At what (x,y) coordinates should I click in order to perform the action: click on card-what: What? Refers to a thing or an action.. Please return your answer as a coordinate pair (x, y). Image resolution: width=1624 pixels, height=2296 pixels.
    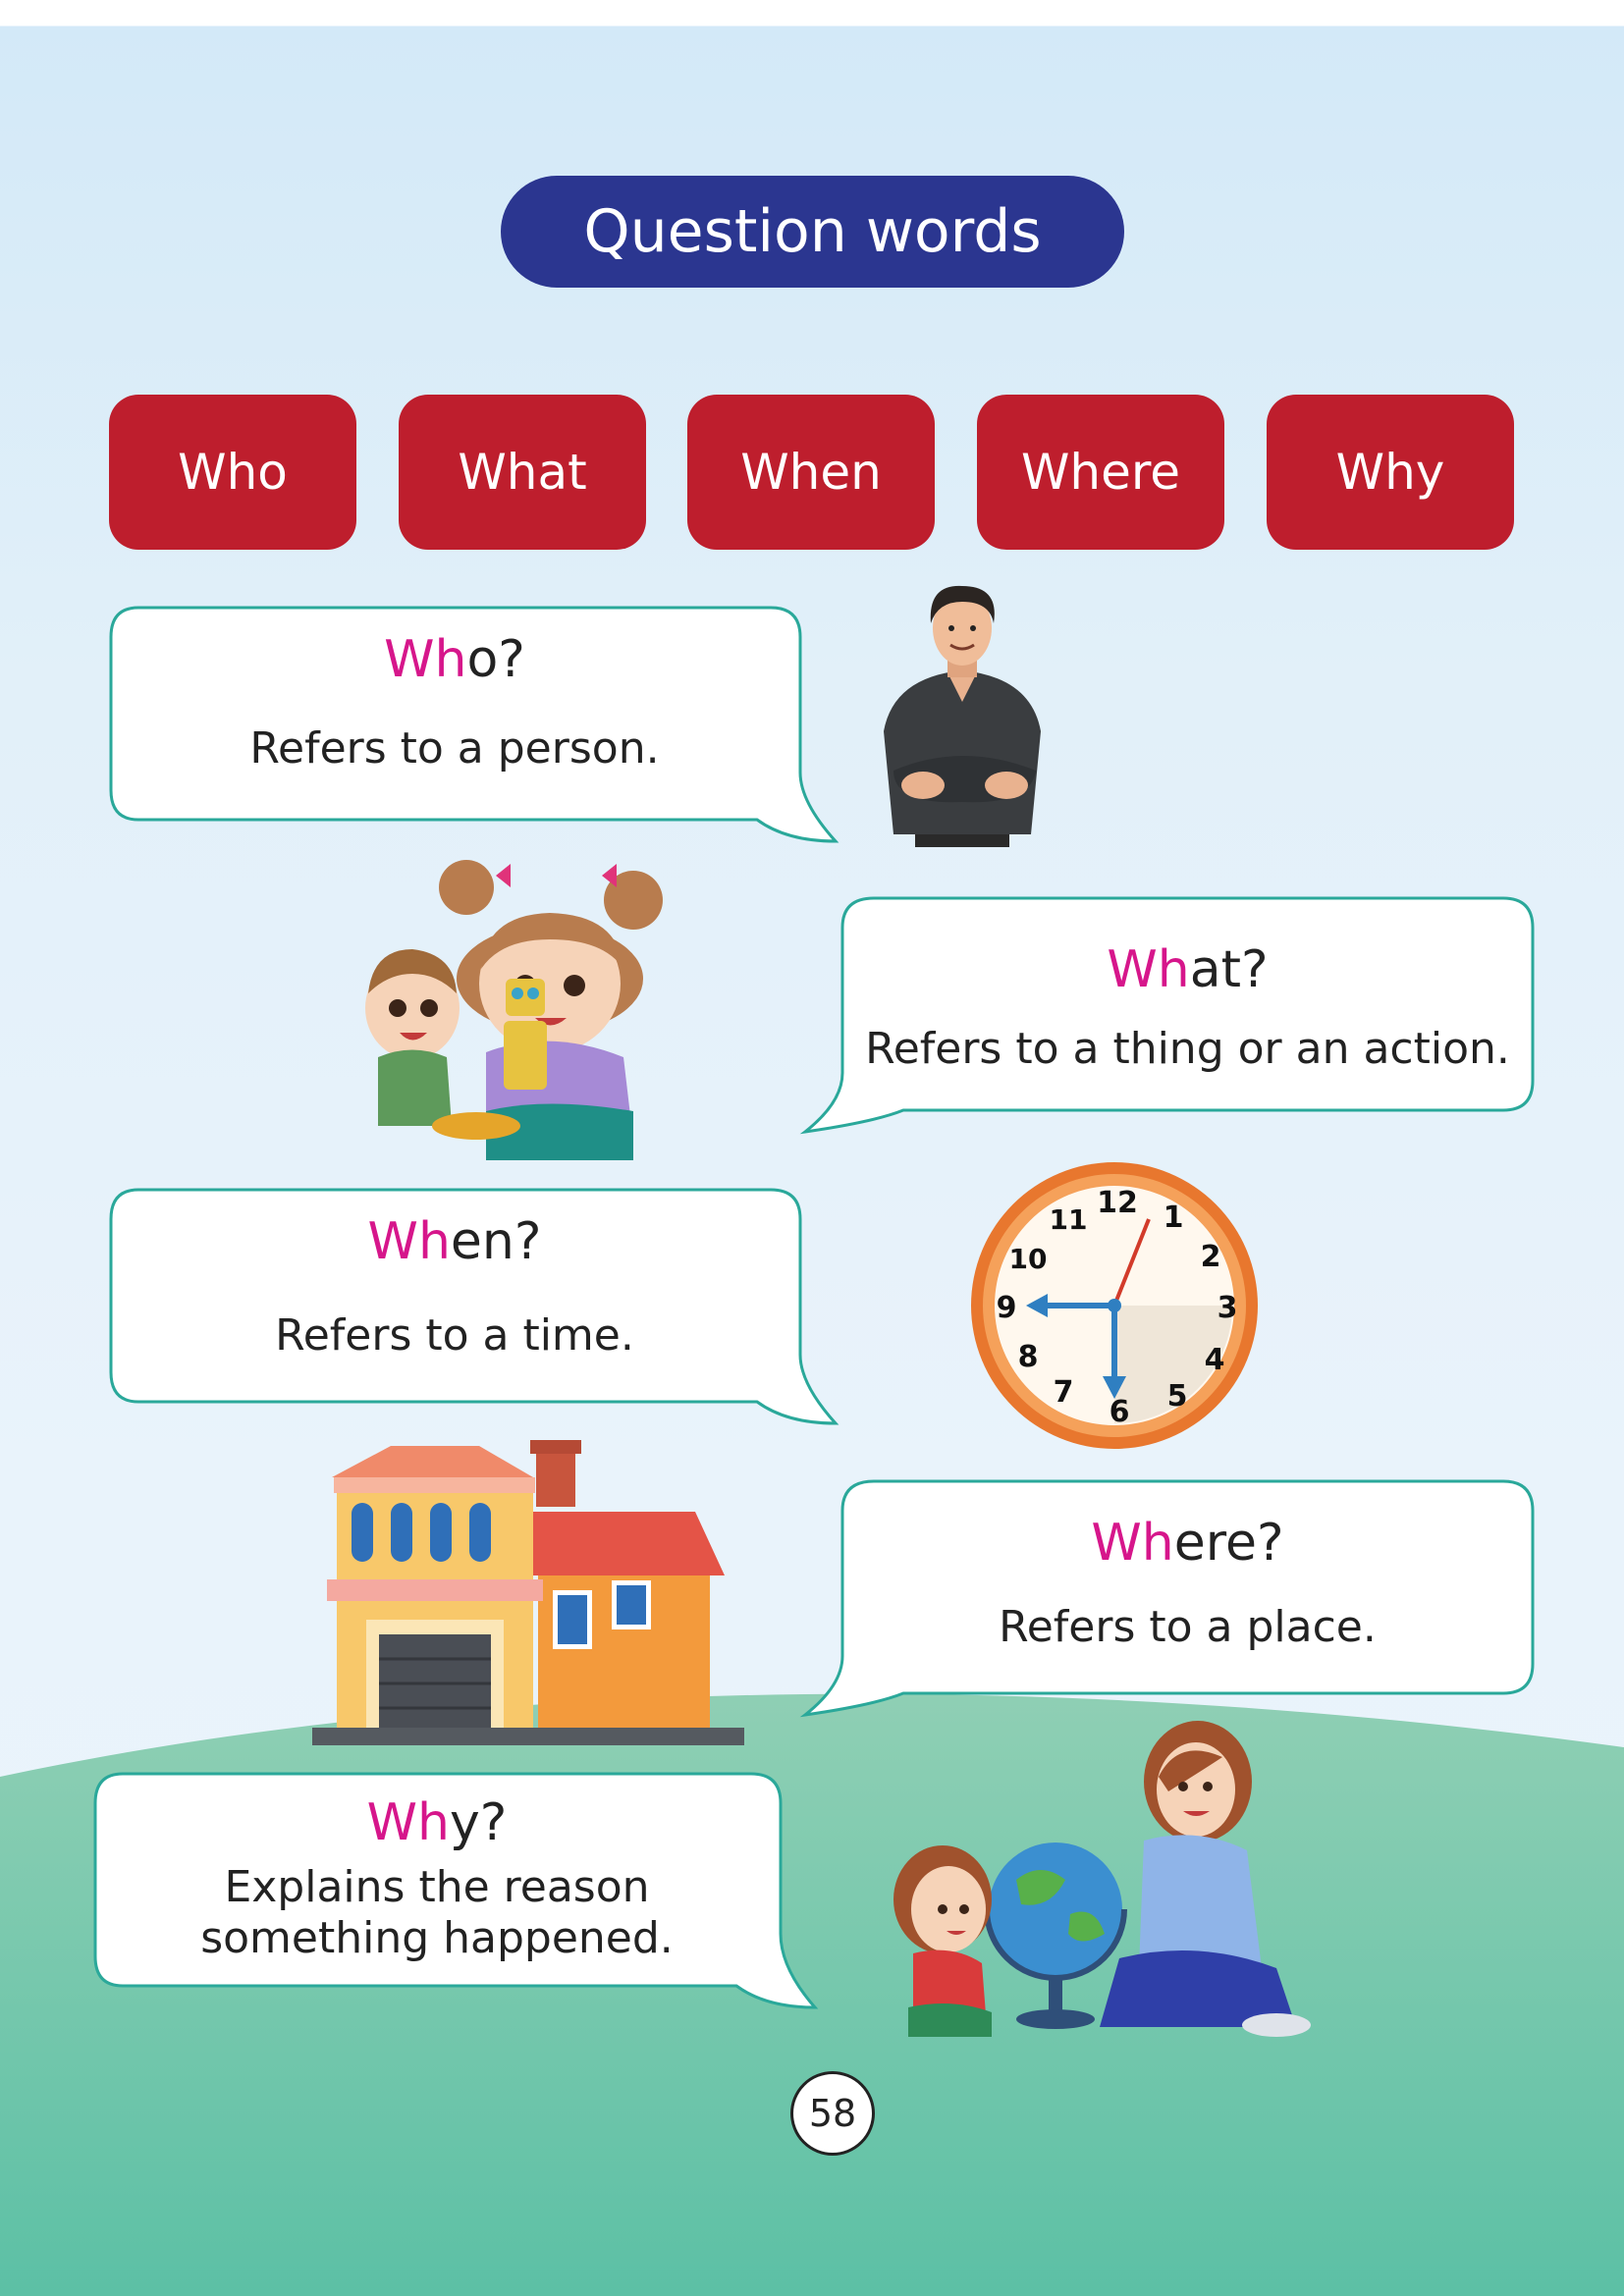
    Looking at the image, I should click on (1167, 1016).